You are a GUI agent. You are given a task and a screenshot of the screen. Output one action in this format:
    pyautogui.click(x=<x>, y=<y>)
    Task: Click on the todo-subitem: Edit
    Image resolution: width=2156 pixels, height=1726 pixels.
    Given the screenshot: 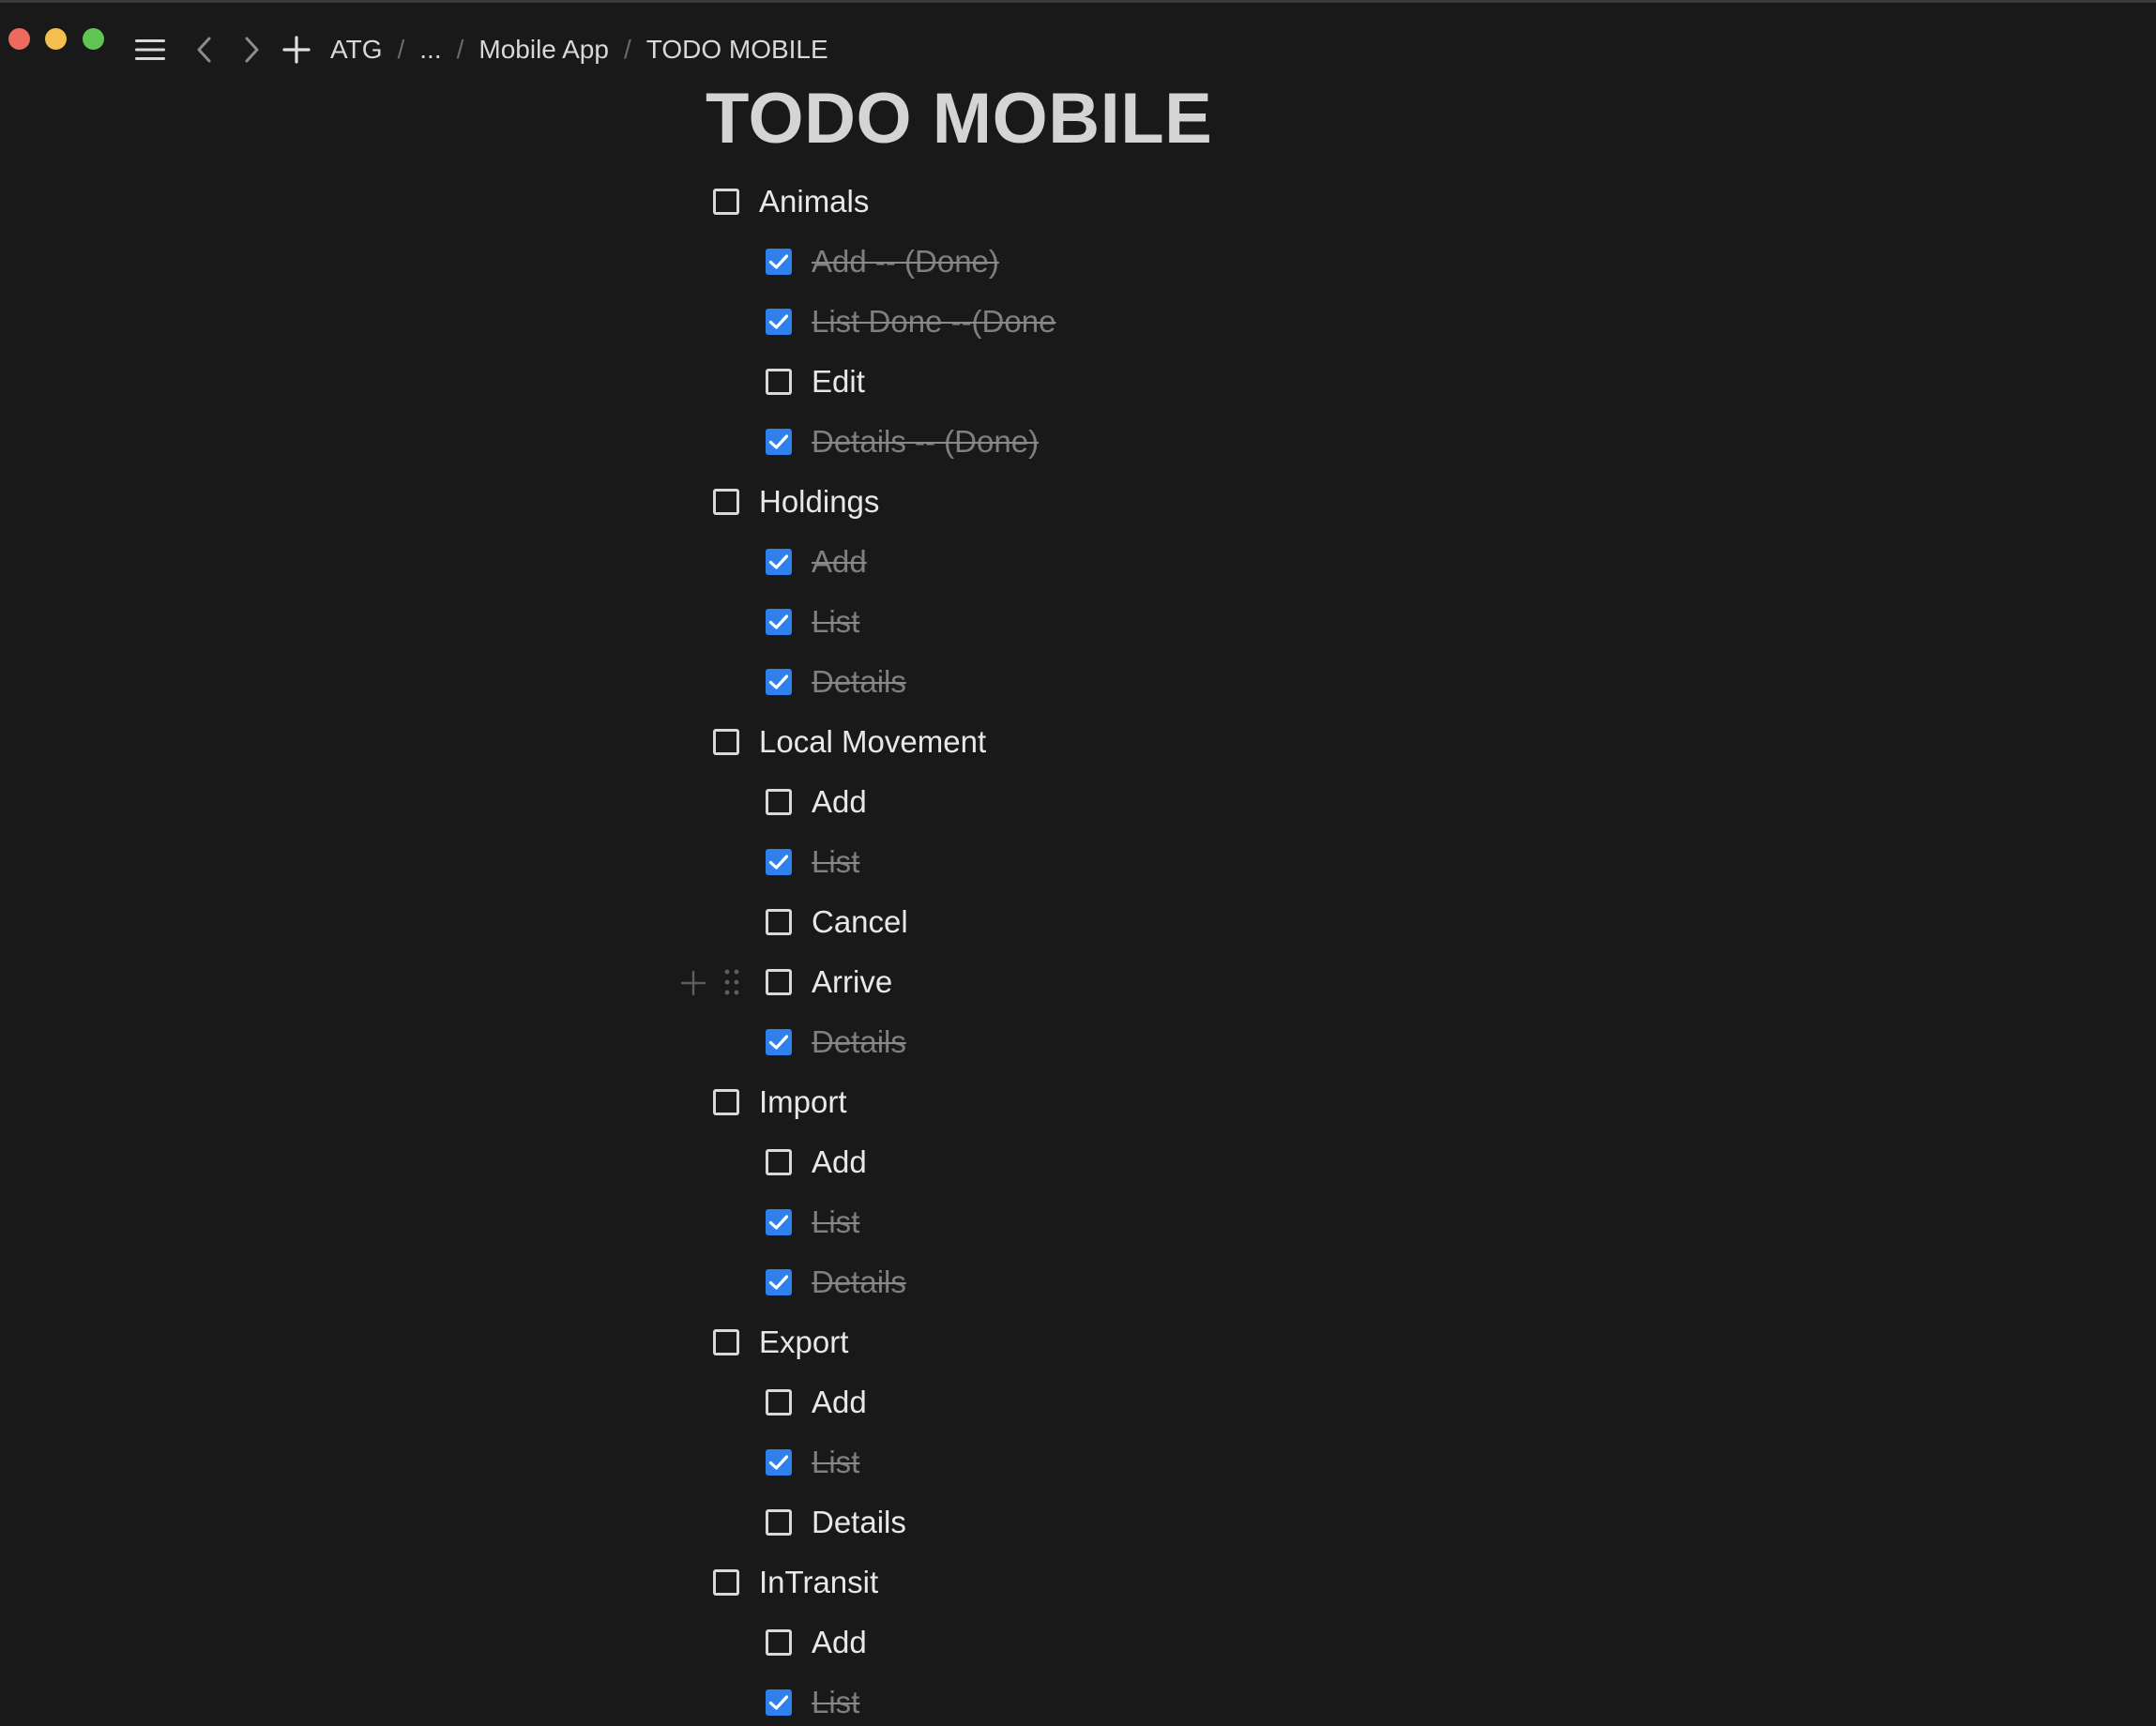 What is the action you would take?
    pyautogui.click(x=1078, y=382)
    